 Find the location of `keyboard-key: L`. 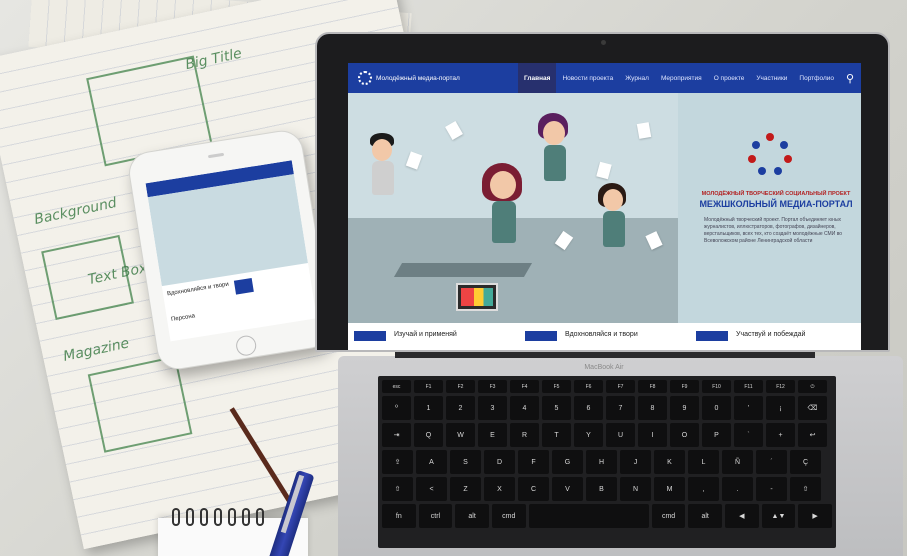

keyboard-key: L is located at coordinates (703, 462).